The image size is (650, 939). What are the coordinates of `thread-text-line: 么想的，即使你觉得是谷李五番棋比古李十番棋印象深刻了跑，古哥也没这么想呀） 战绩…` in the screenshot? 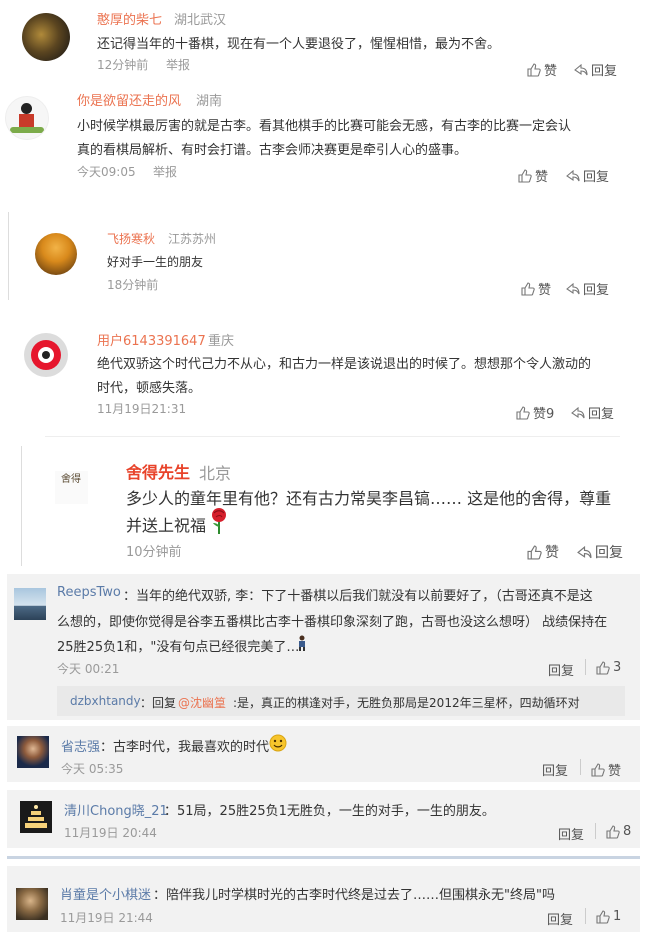 It's located at (332, 622).